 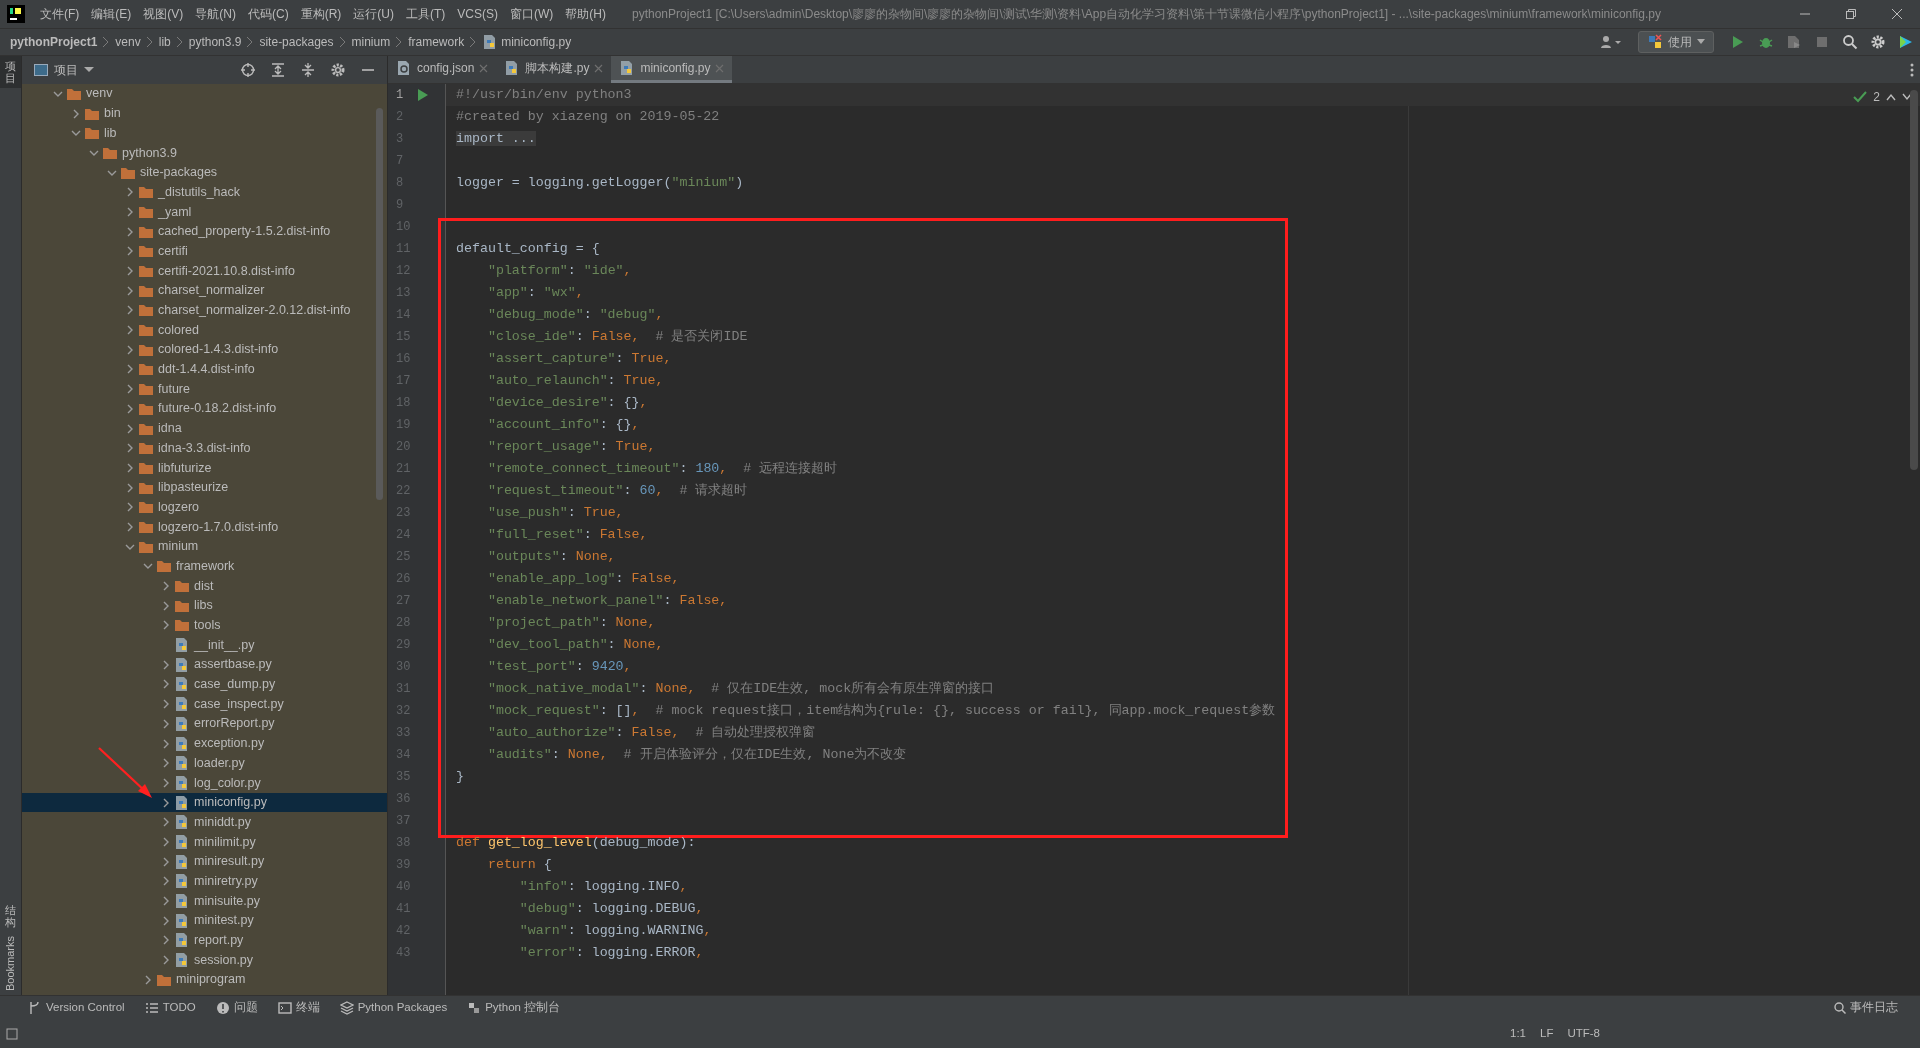 What do you see at coordinates (371, 42) in the screenshot?
I see `breadcrumb-item: minium` at bounding box center [371, 42].